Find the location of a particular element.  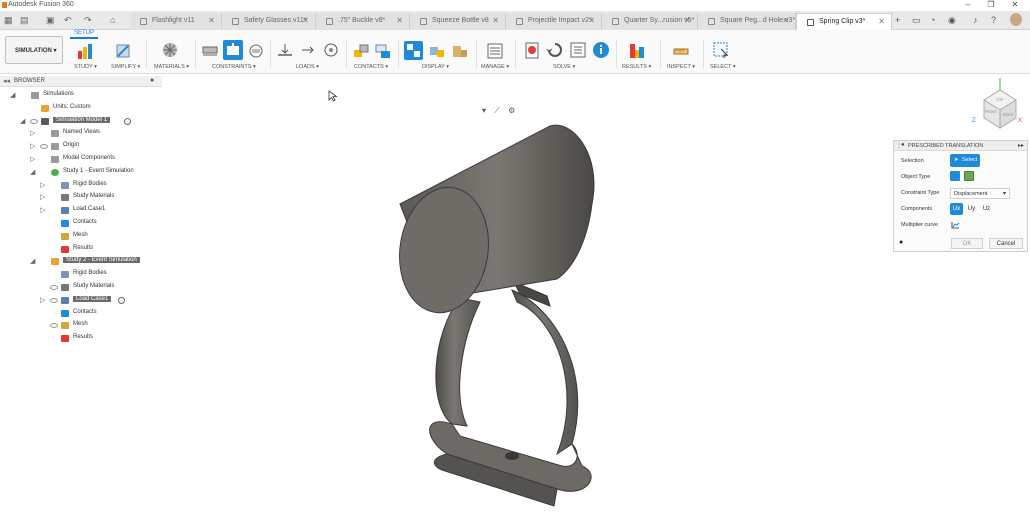

tab-quarter-symmetry: Quarter Sy...rusion v5* ✕ is located at coordinates (650, 21).